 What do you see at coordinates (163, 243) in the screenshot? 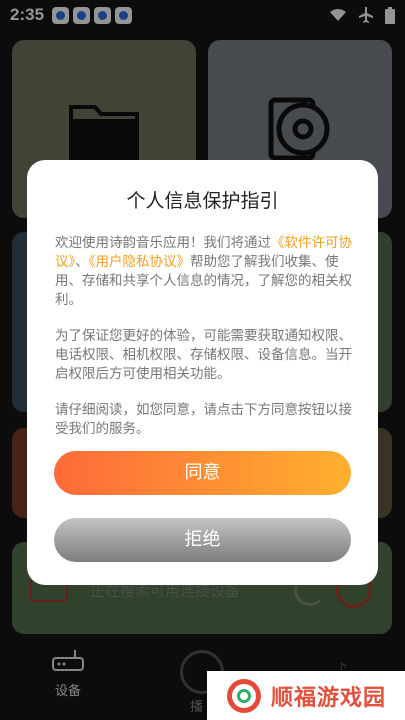
I see `intro-text: 欢迎使用诗韵音乐应用！我们将通过` at bounding box center [163, 243].